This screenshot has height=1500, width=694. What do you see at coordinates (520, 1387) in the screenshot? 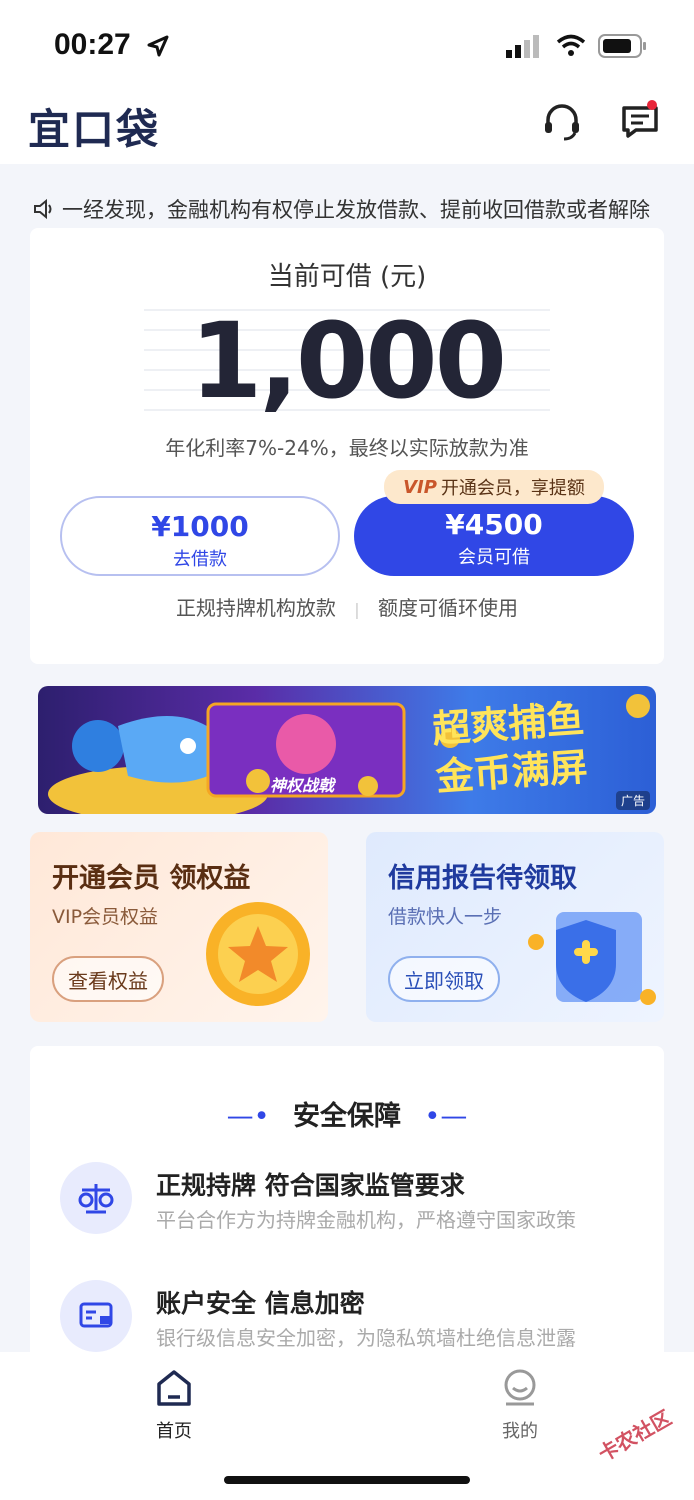
I see `profile-icon` at bounding box center [520, 1387].